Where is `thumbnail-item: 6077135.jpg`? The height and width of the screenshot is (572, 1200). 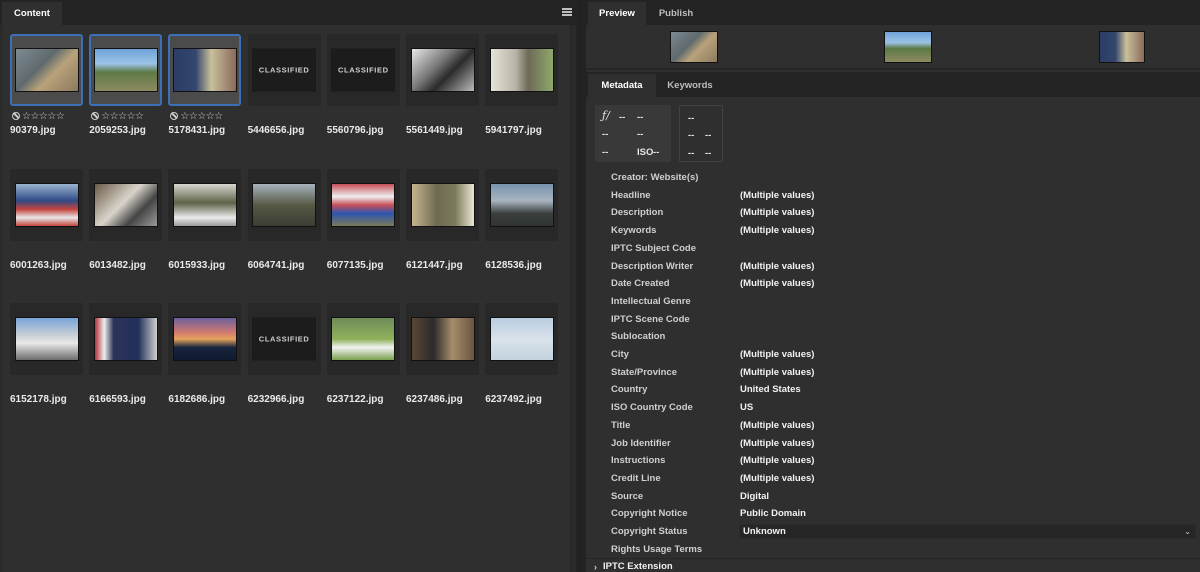
thumbnail-item: 6077135.jpg is located at coordinates (363, 228).